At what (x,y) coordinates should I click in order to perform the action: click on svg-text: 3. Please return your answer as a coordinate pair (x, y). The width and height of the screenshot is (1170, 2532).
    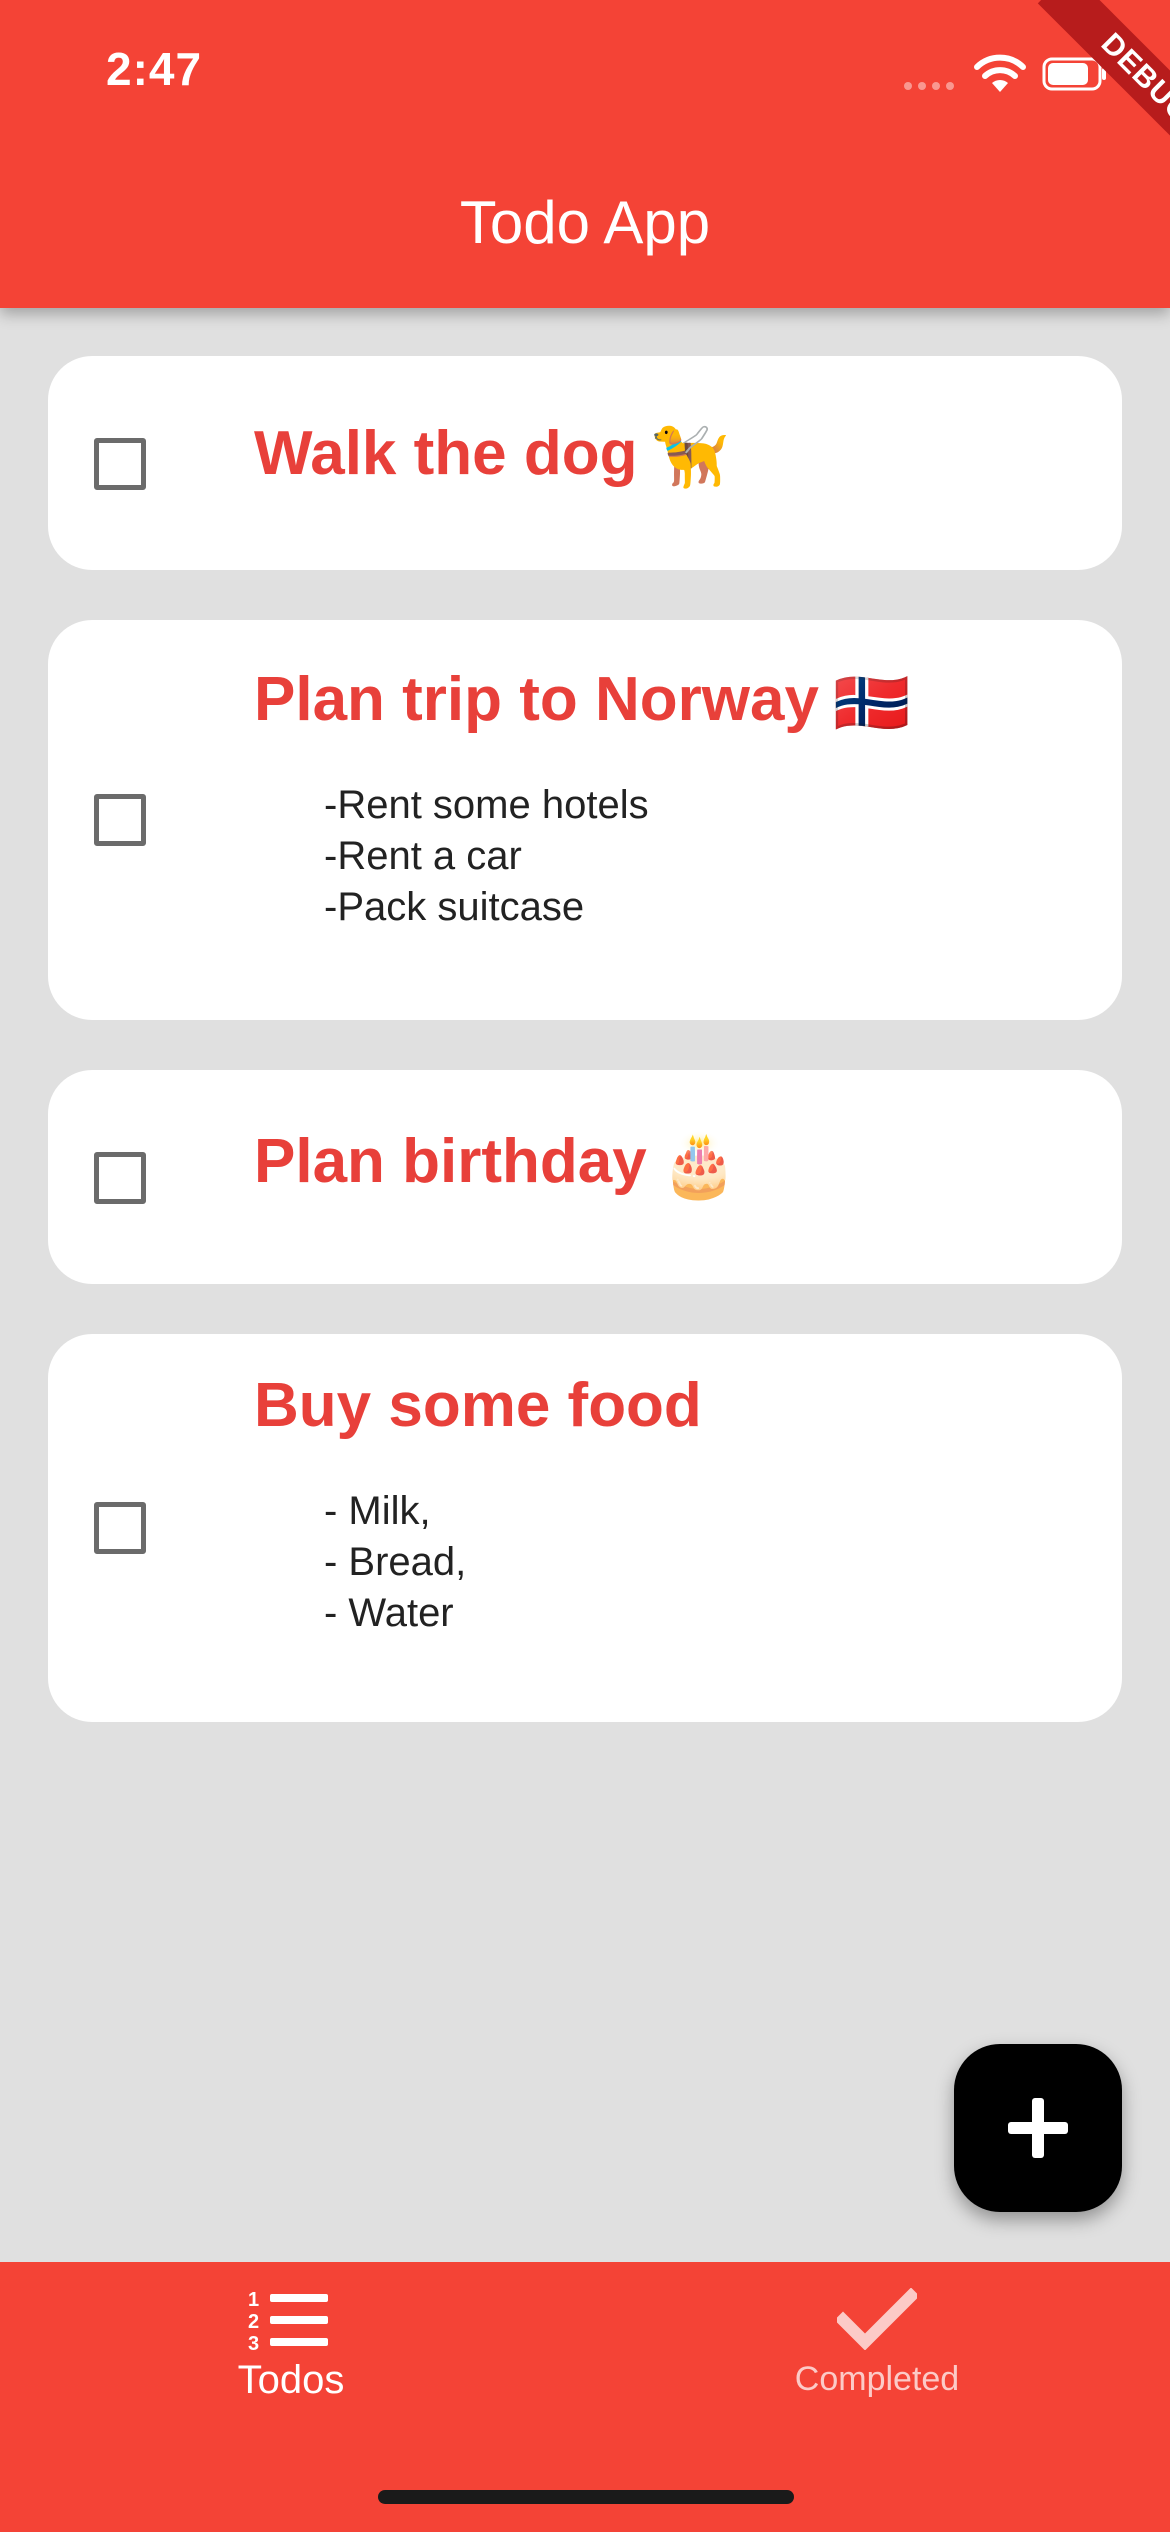
    Looking at the image, I should click on (253, 2343).